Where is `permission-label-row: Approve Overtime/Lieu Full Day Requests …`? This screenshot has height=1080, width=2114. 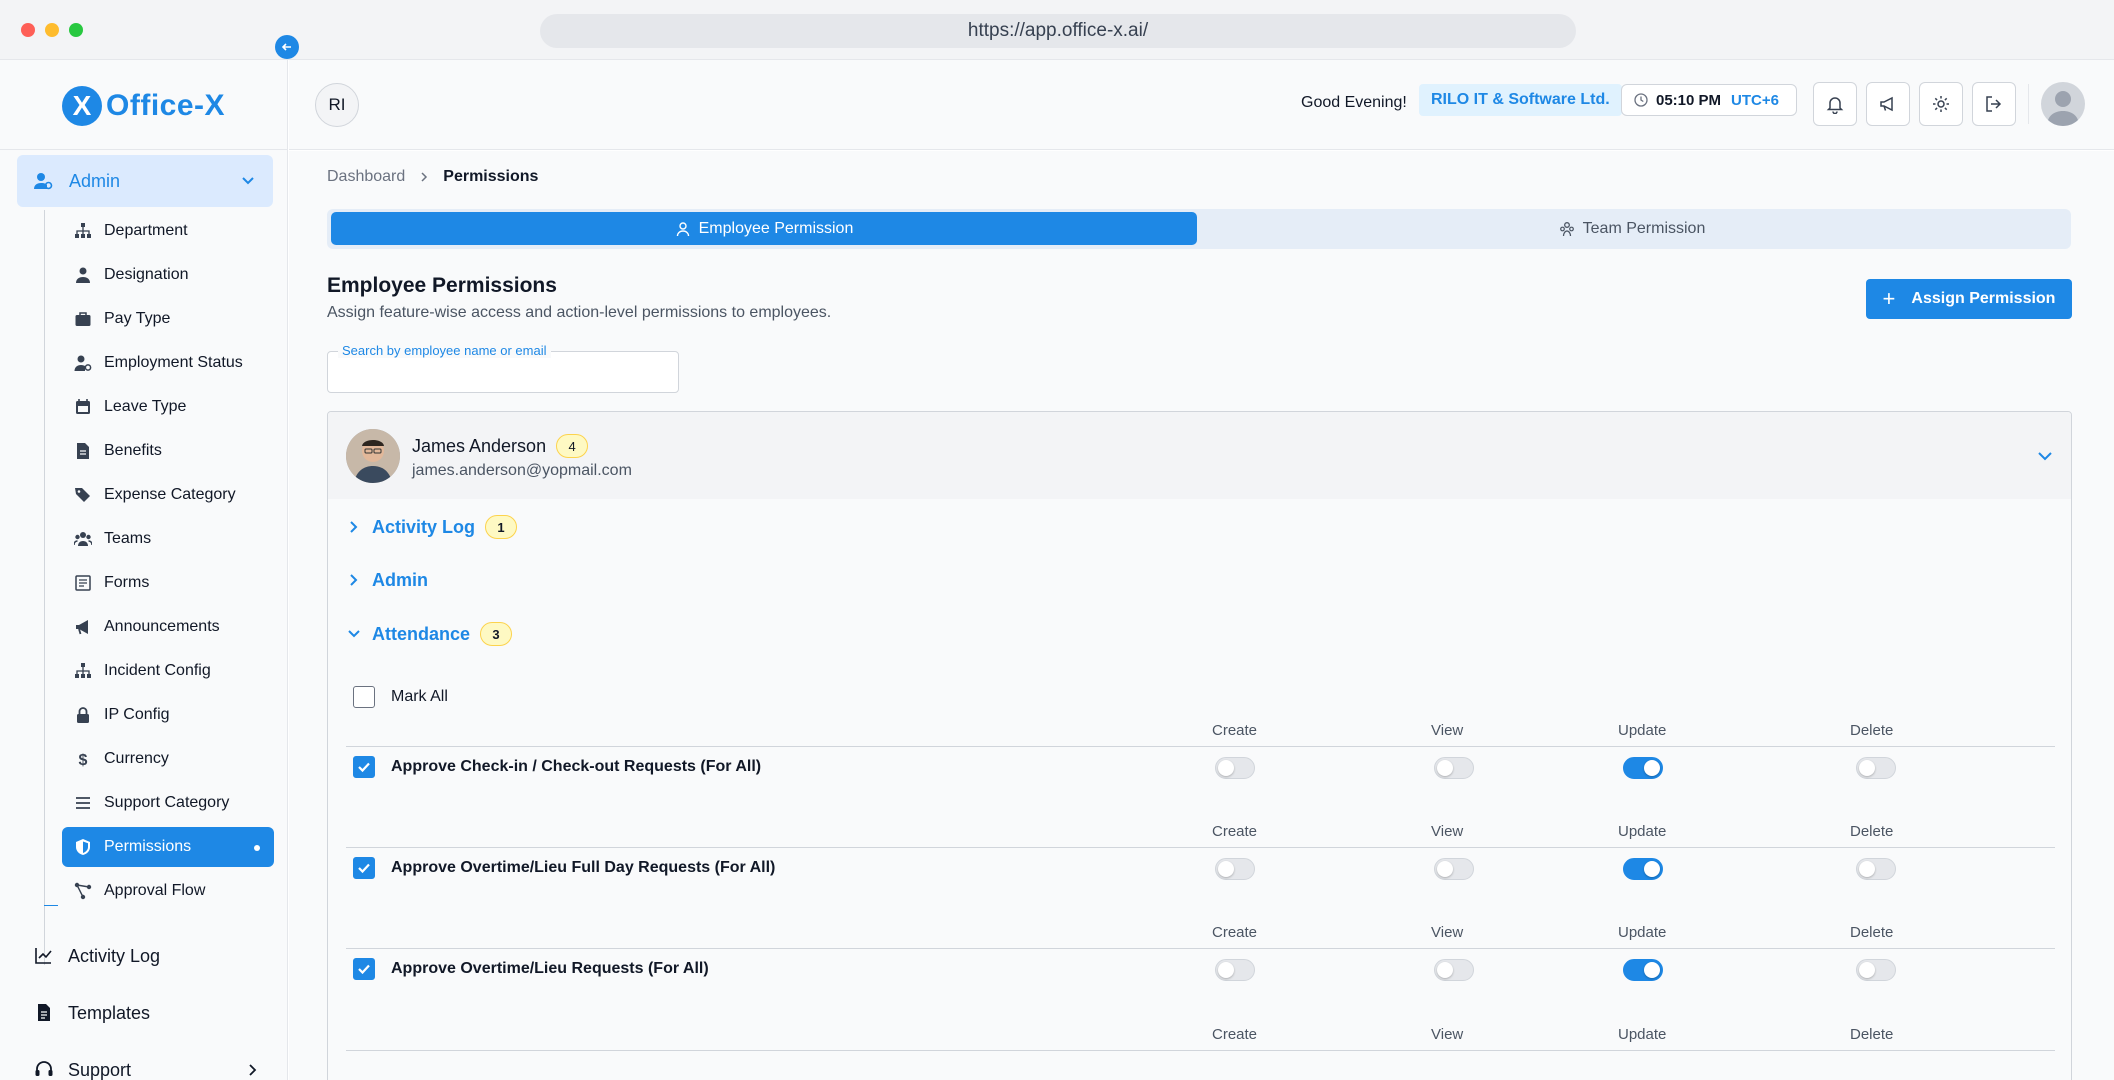 permission-label-row: Approve Overtime/Lieu Full Day Requests … is located at coordinates (564, 868).